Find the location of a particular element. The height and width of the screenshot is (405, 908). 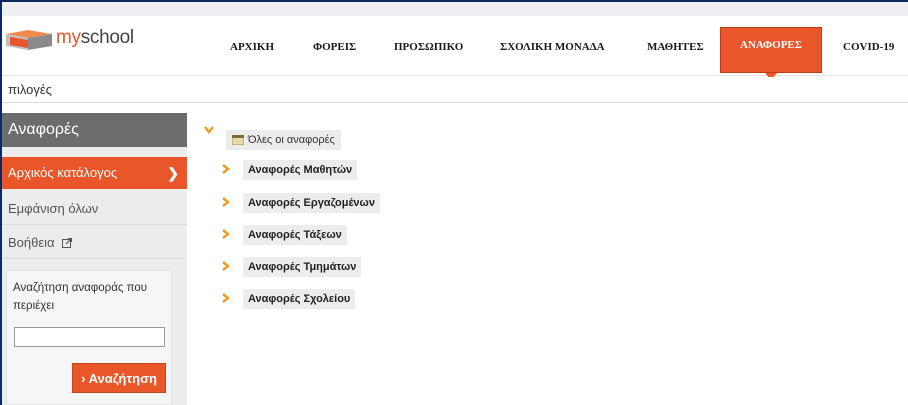

top-strip is located at coordinates (455, 9).